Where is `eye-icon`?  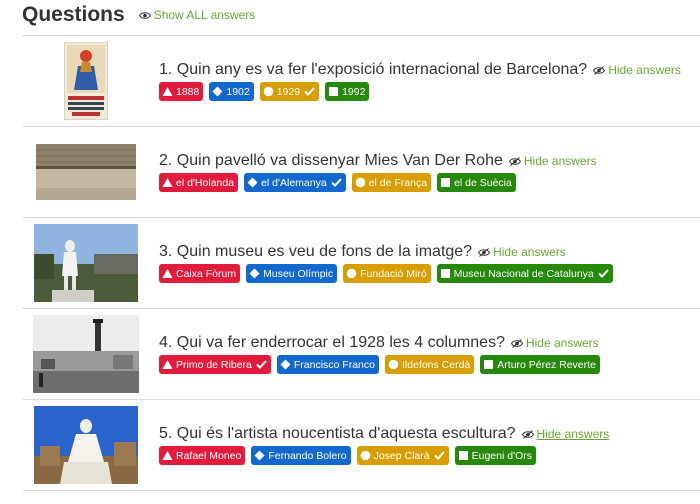 eye-icon is located at coordinates (144, 15).